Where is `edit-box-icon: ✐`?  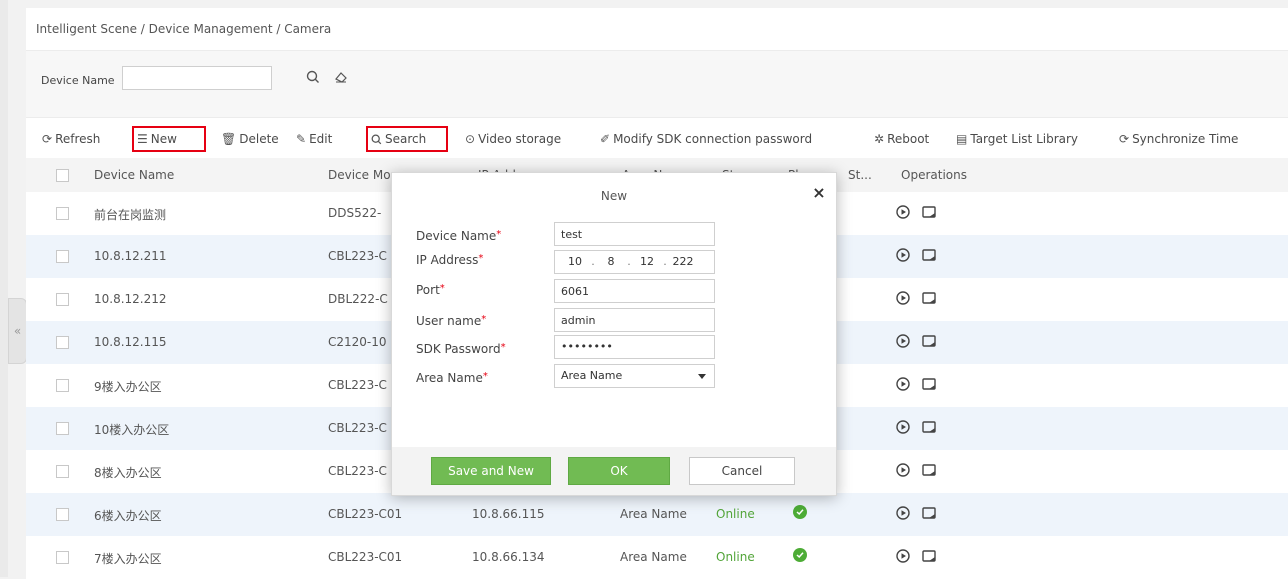
edit-box-icon: ✐ is located at coordinates (605, 139).